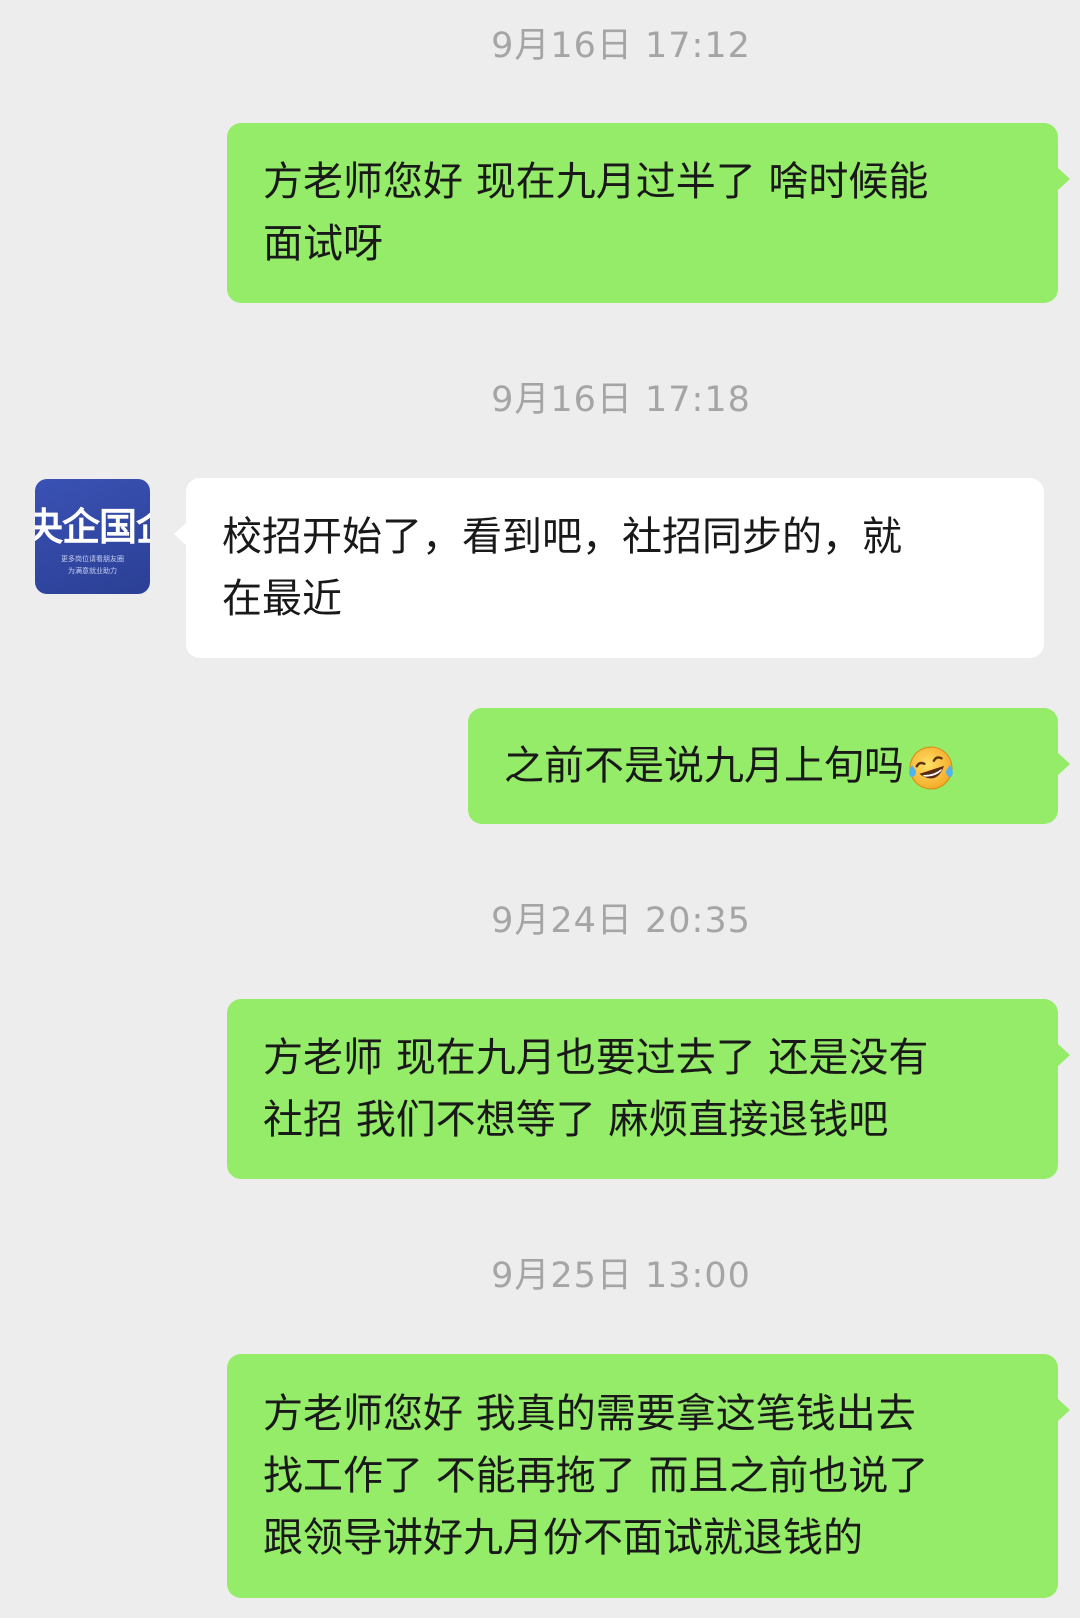 This screenshot has height=1618, width=1080. Describe the element at coordinates (589, 1414) in the screenshot. I see `message-text: 方老师您好 我真的需要拿这笔钱出去` at that location.